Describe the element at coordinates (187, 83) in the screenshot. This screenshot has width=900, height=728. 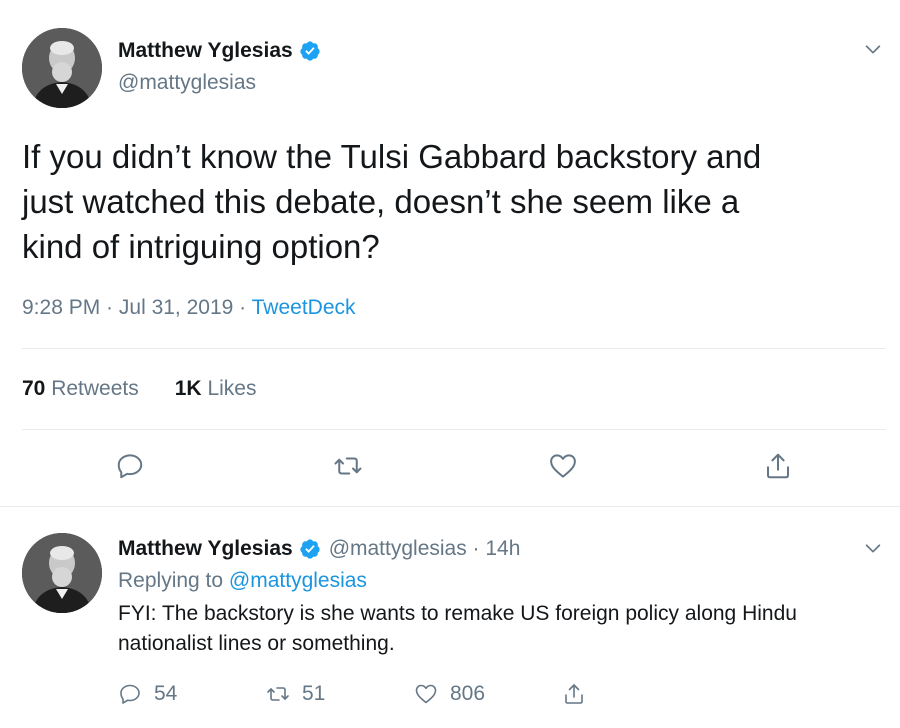
I see `author-handle: @mattyglesias` at that location.